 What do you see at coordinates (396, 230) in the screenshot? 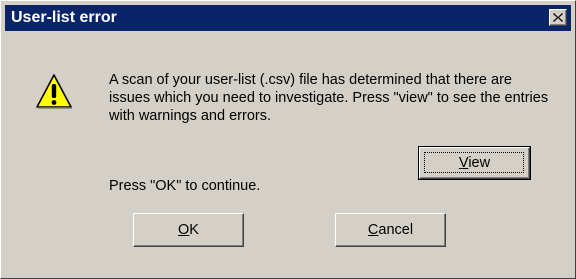
I see `cancel-label-rest: ancel` at bounding box center [396, 230].